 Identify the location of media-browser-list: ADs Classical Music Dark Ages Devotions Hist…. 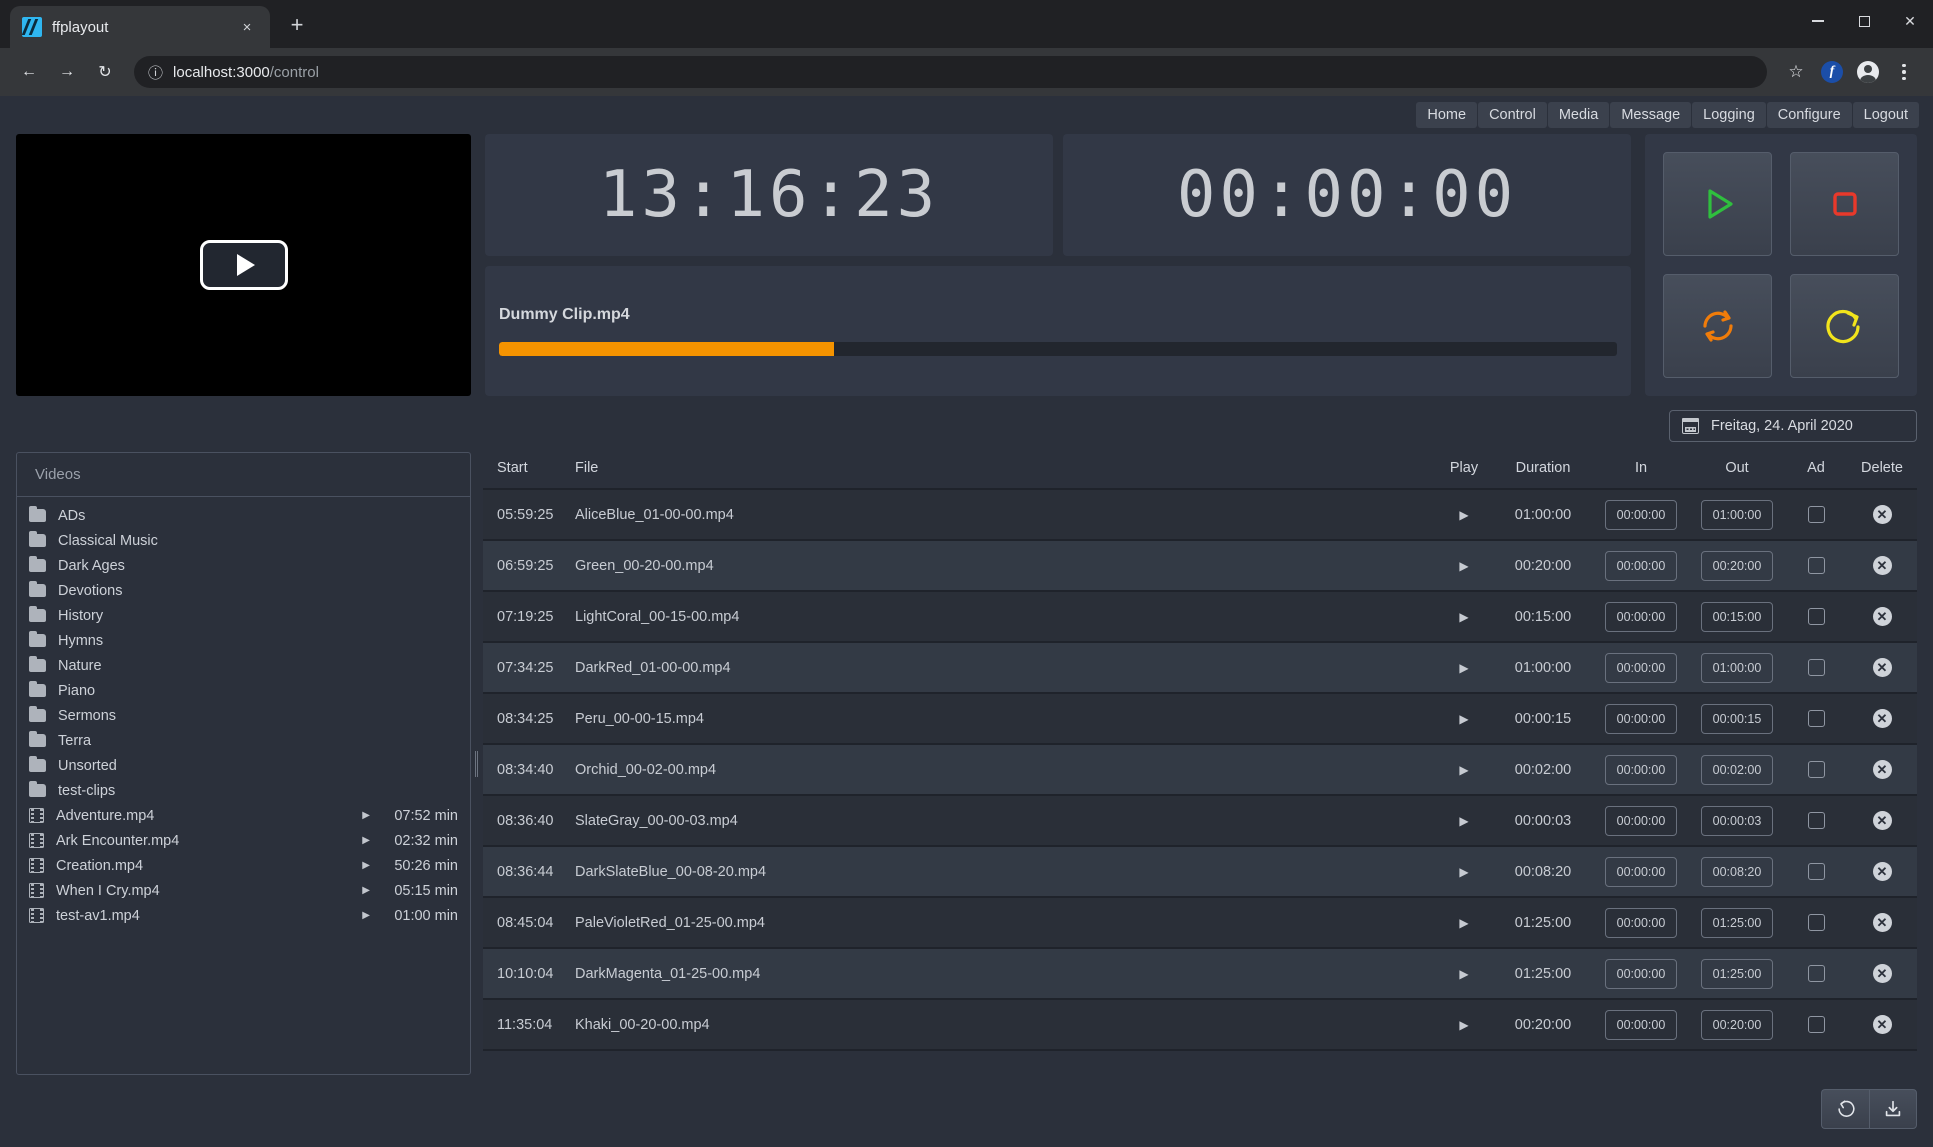
(243, 785).